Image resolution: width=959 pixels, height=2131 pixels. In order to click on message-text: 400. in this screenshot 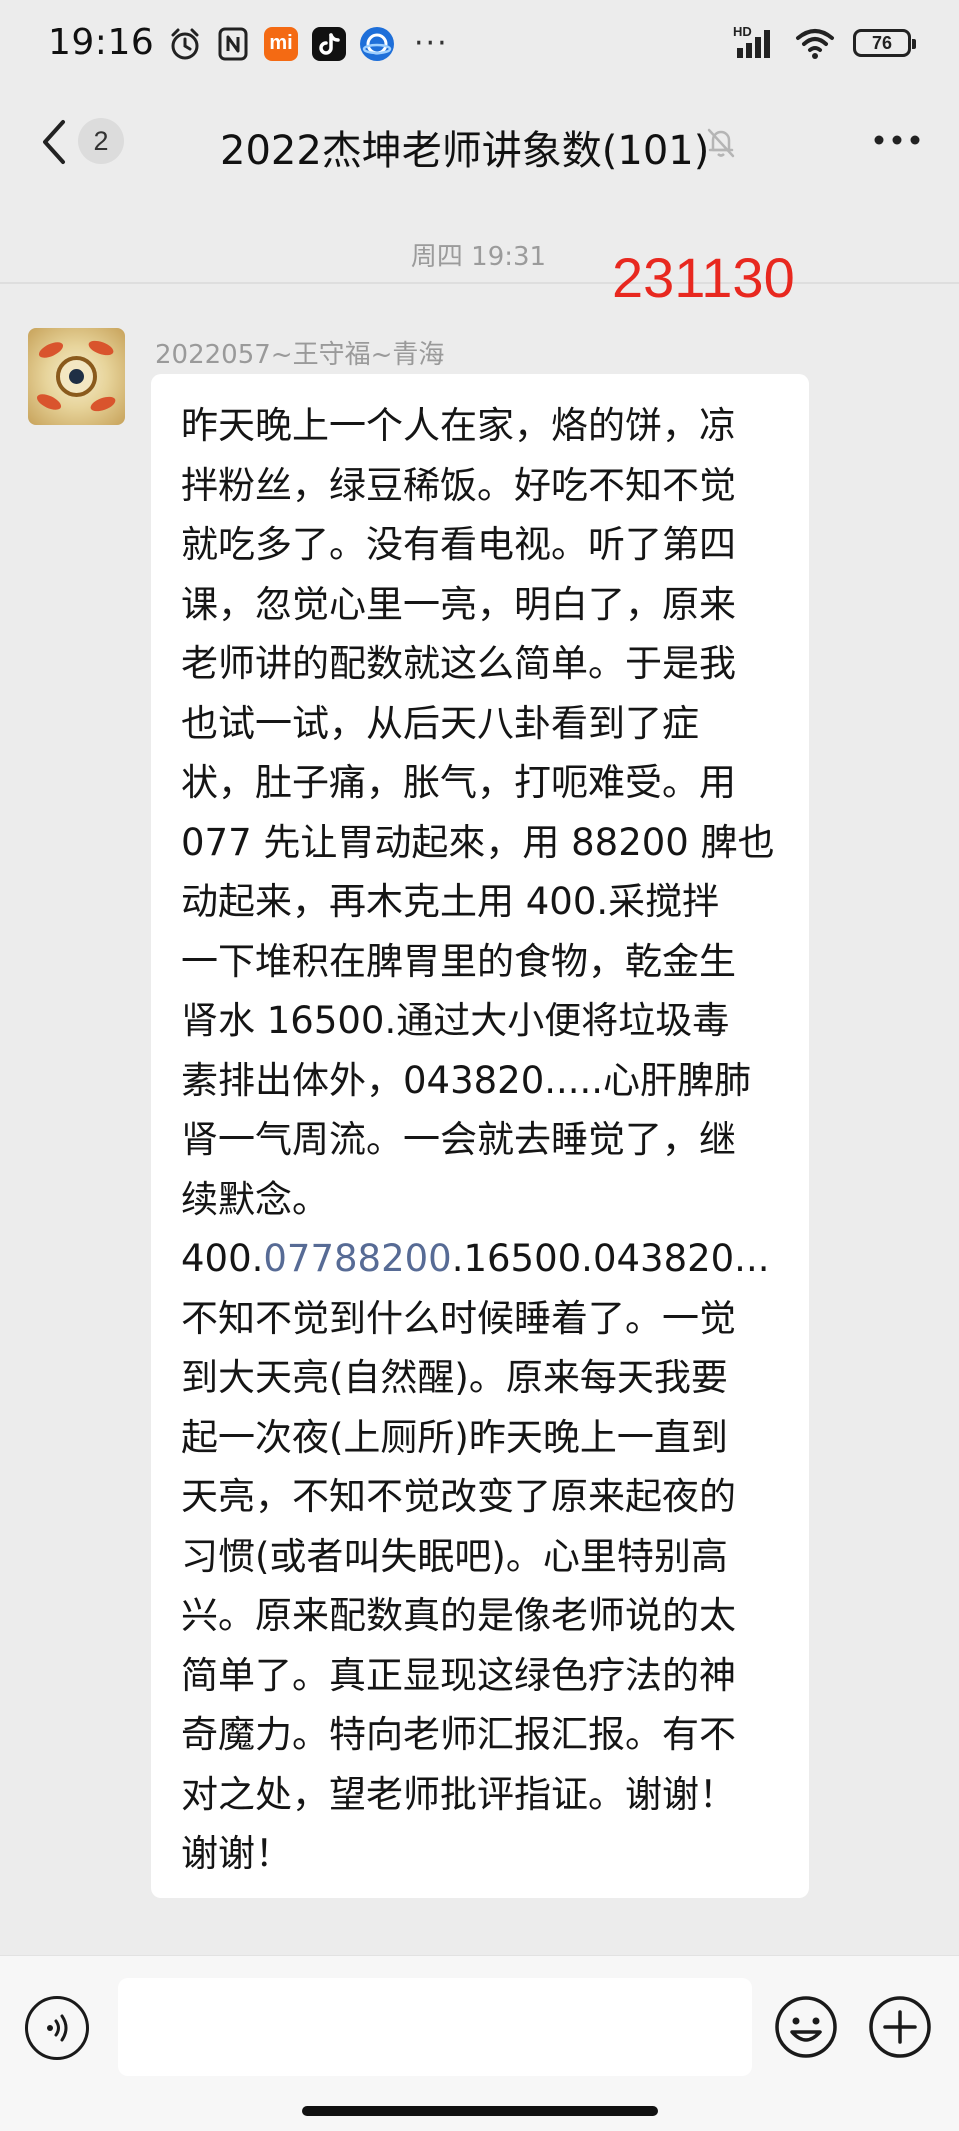, I will do `click(222, 1258)`.